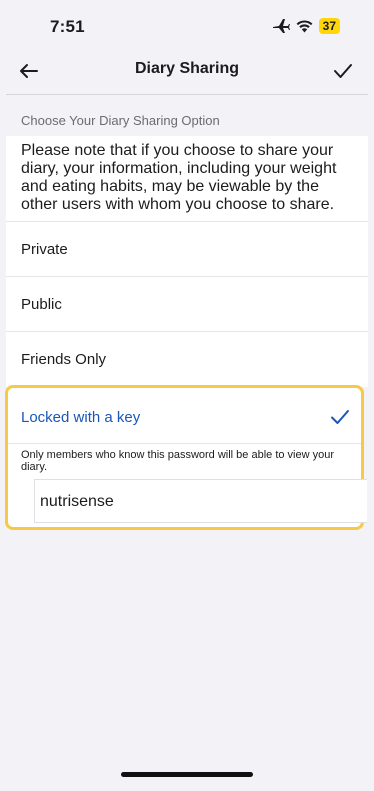 This screenshot has height=791, width=374. I want to click on option-label: Locked with a key, so click(81, 417).